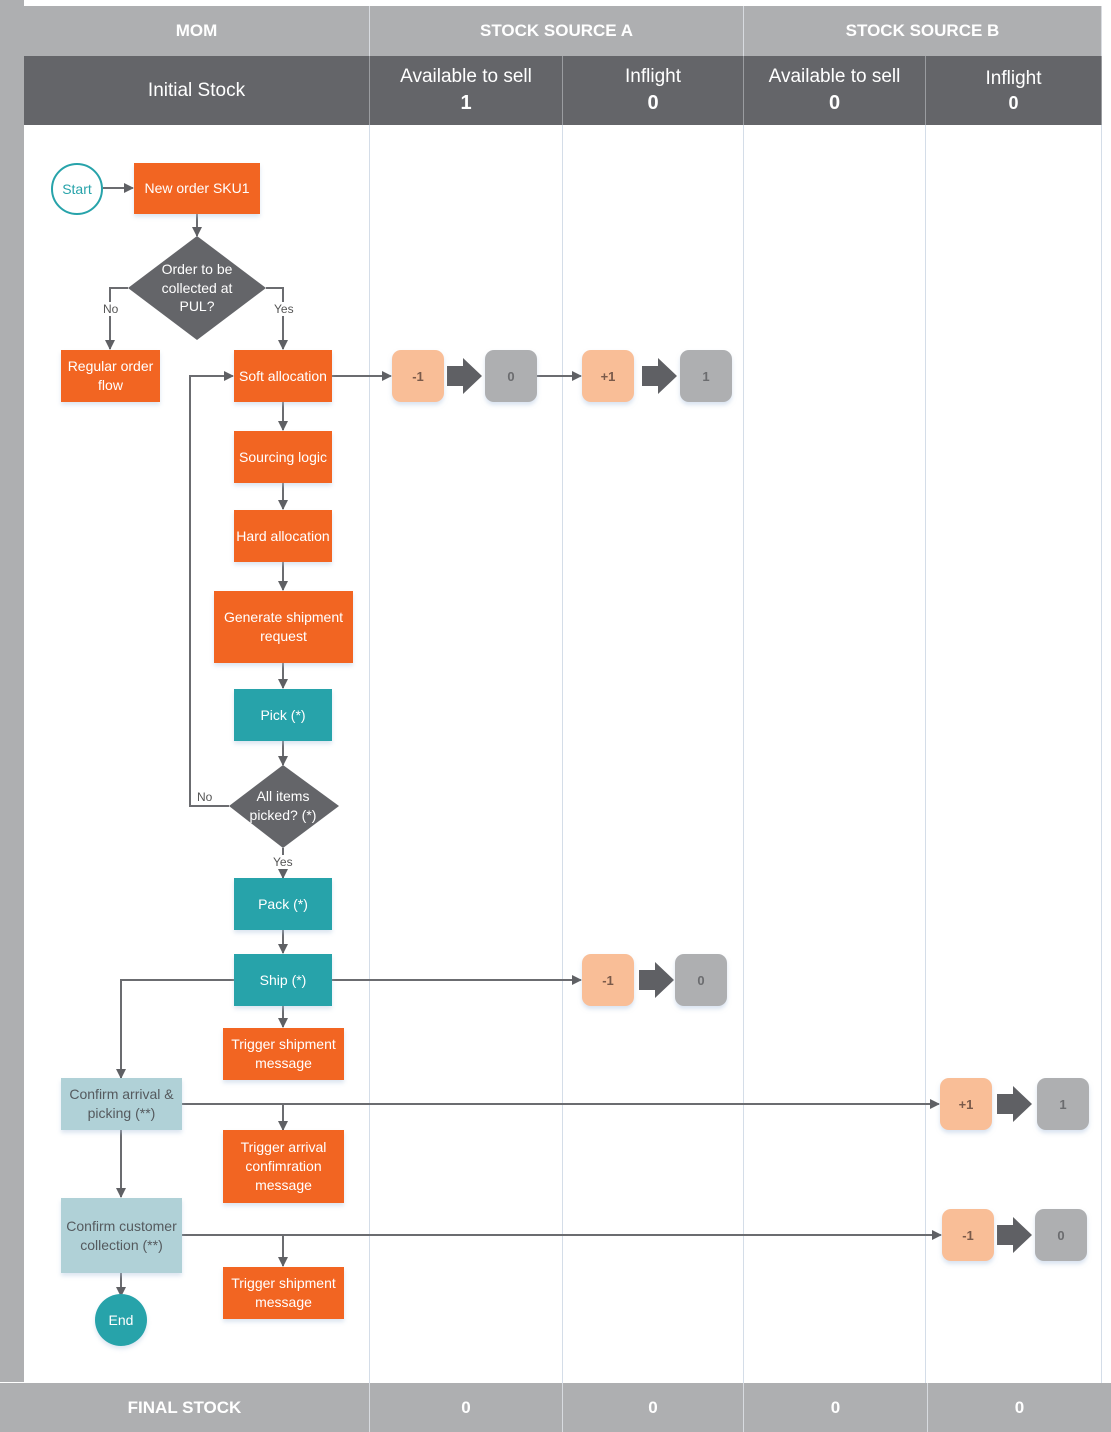 The image size is (1111, 1432). Describe the element at coordinates (175, 1029) in the screenshot. I see `arrow-ship-to-confirm-arrival` at that location.